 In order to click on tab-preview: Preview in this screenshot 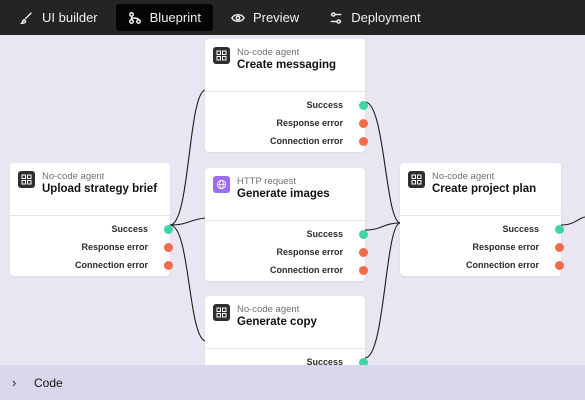, I will do `click(265, 17)`.